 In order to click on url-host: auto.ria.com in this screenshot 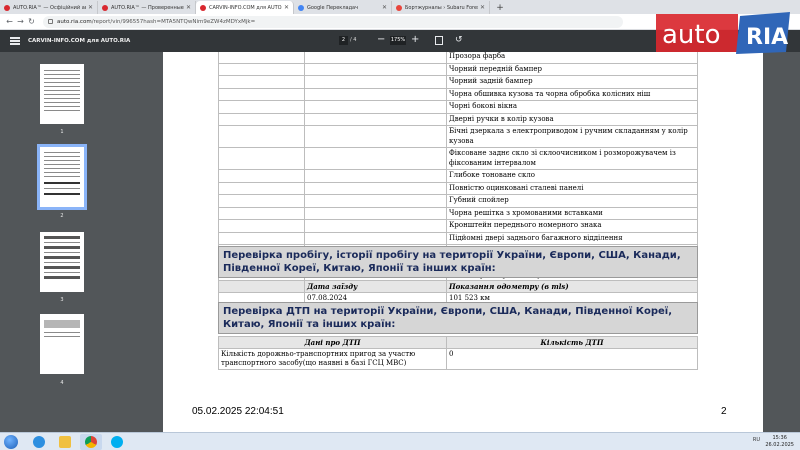, I will do `click(74, 21)`.